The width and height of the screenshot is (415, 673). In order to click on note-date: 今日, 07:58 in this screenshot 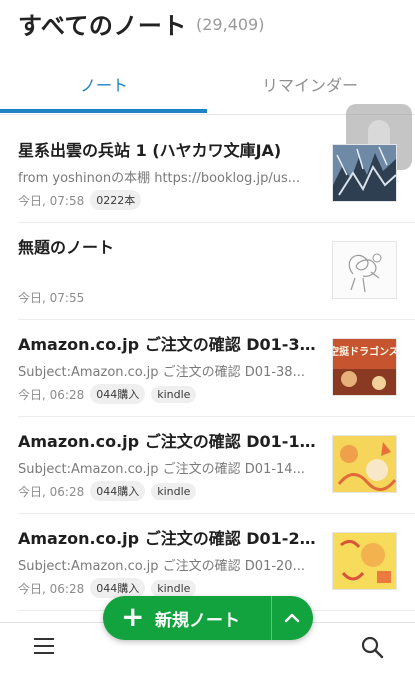, I will do `click(51, 200)`.